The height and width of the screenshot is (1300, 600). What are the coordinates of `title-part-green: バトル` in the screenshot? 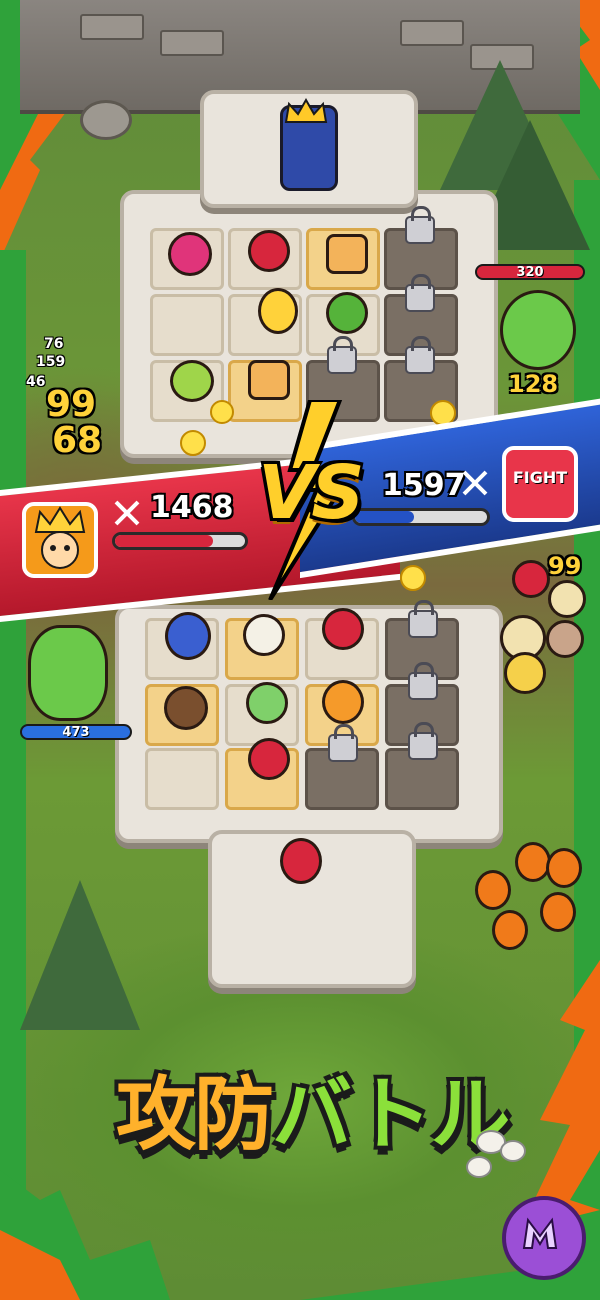 It's located at (391, 1114).